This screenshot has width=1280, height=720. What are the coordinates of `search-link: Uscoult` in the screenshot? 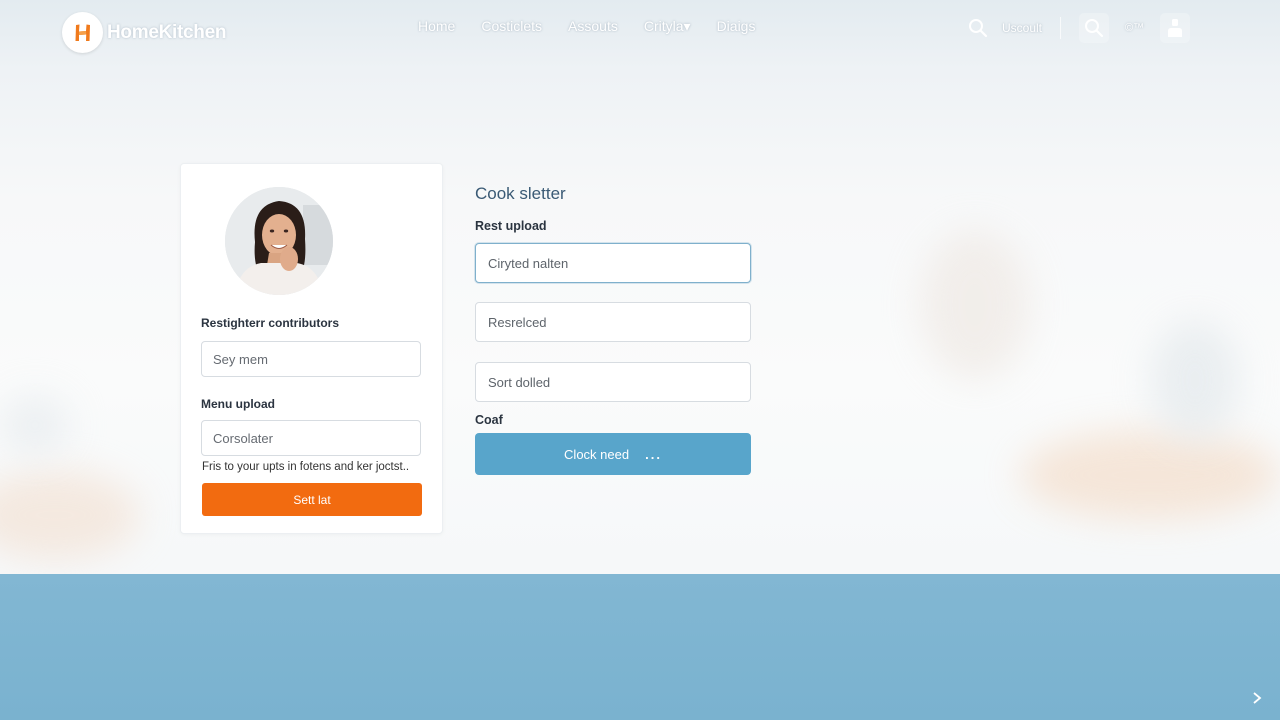 It's located at (1022, 28).